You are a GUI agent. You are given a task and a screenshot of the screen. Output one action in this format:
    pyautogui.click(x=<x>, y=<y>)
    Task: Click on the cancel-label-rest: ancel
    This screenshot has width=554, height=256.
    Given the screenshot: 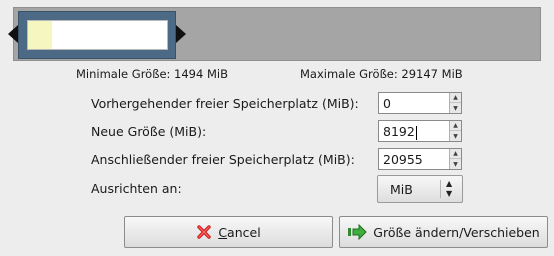 What is the action you would take?
    pyautogui.click(x=244, y=232)
    